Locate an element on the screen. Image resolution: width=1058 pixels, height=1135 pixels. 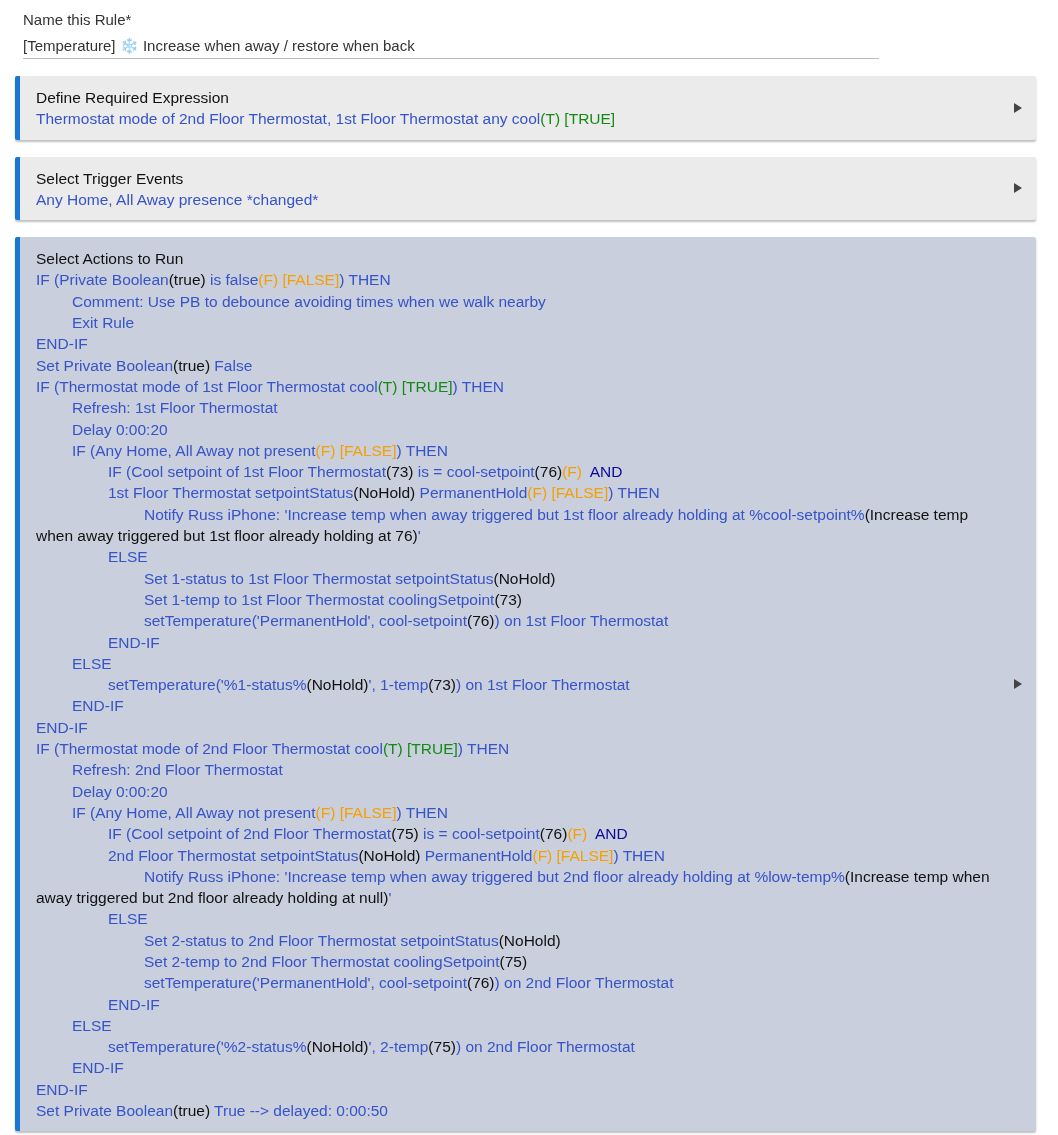
rule-line: Comment: Use PB to debounce avoiding times when we walk nearby is located at coordinates (309, 301).